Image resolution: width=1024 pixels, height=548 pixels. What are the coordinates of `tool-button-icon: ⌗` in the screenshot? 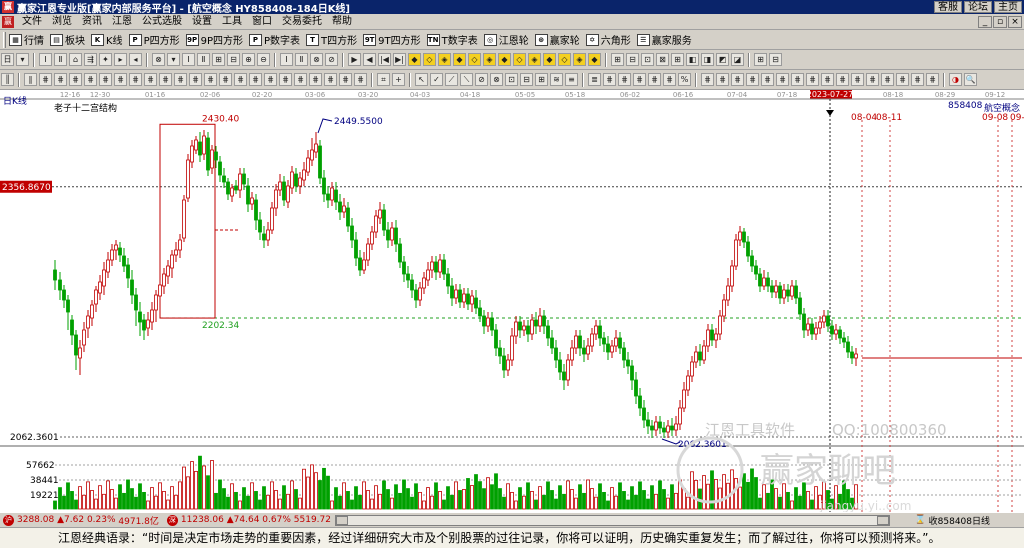 It's located at (383, 79).